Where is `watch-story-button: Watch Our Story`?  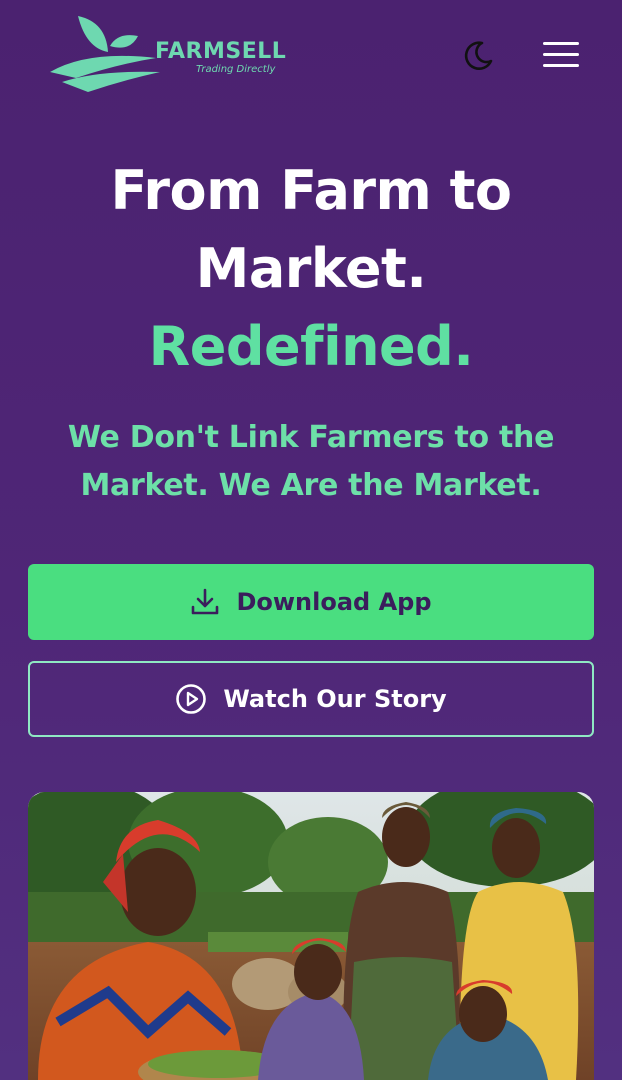 watch-story-button: Watch Our Story is located at coordinates (311, 699).